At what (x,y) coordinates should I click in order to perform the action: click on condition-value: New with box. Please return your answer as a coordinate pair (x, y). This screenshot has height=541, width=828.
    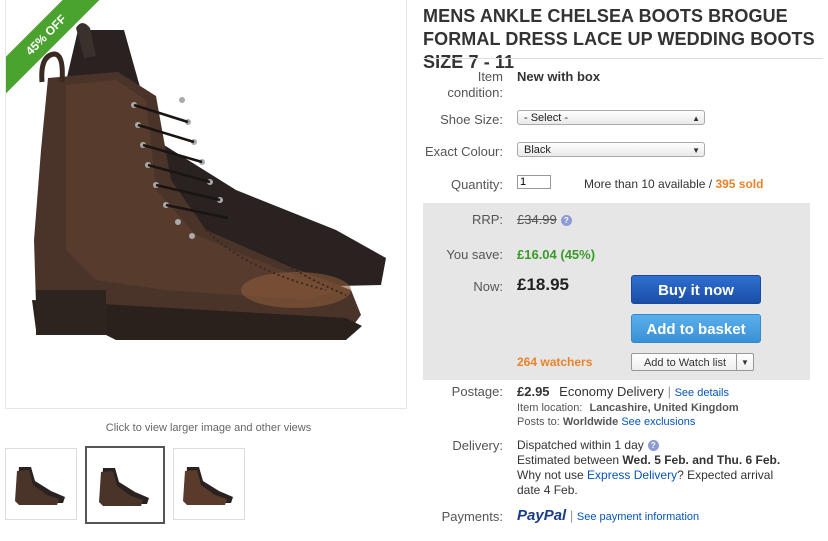
    Looking at the image, I should click on (559, 76).